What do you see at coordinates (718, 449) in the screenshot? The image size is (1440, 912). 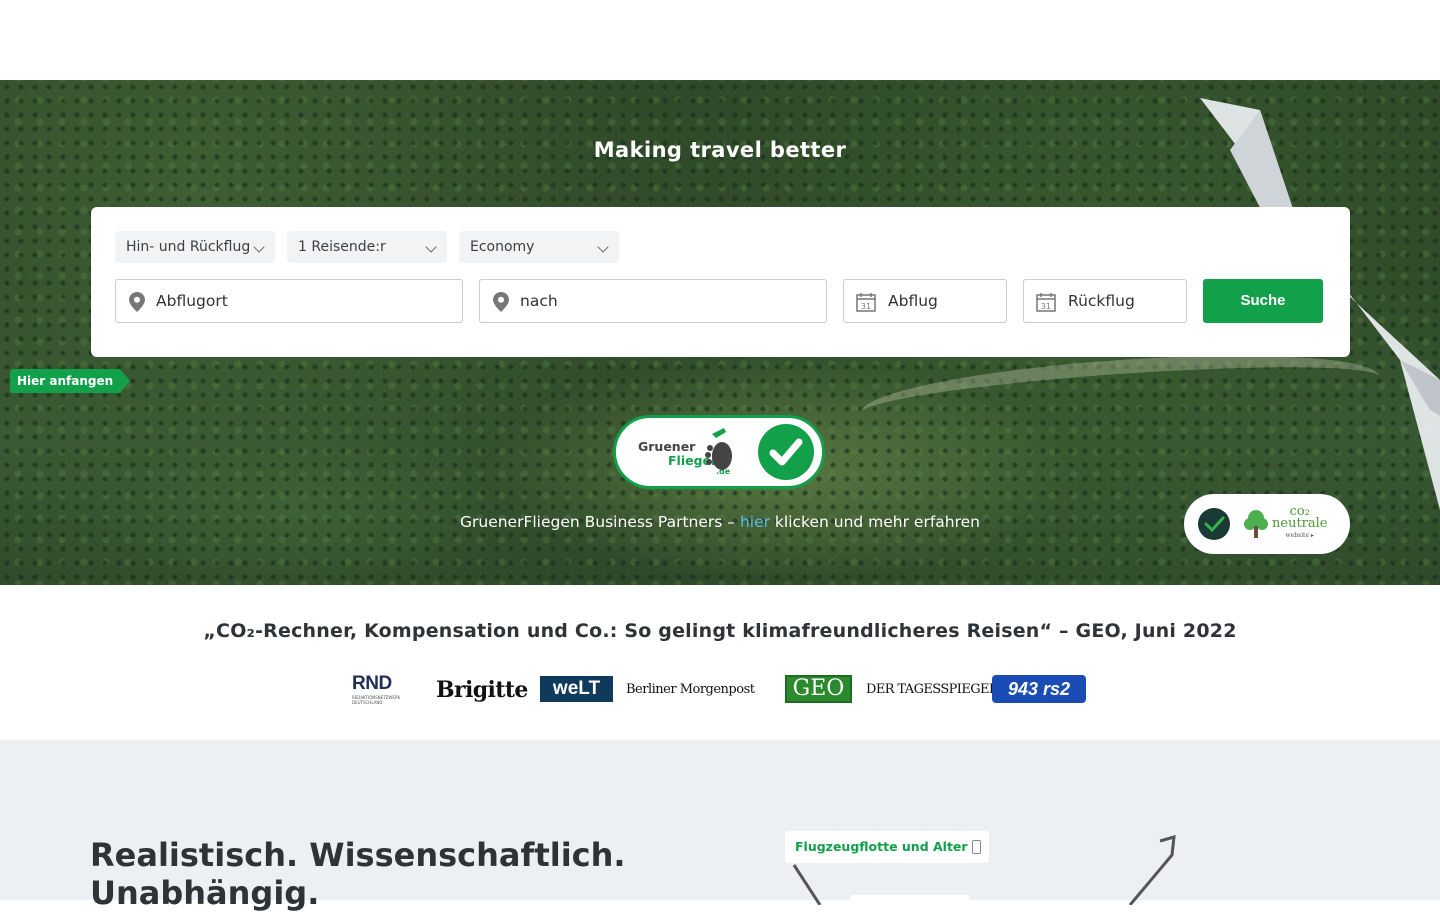 I see `footprint-plane-icon` at bounding box center [718, 449].